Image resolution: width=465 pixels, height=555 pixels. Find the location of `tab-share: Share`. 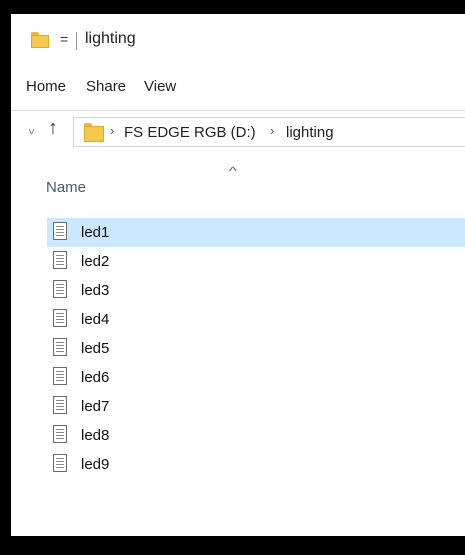

tab-share: Share is located at coordinates (106, 86).